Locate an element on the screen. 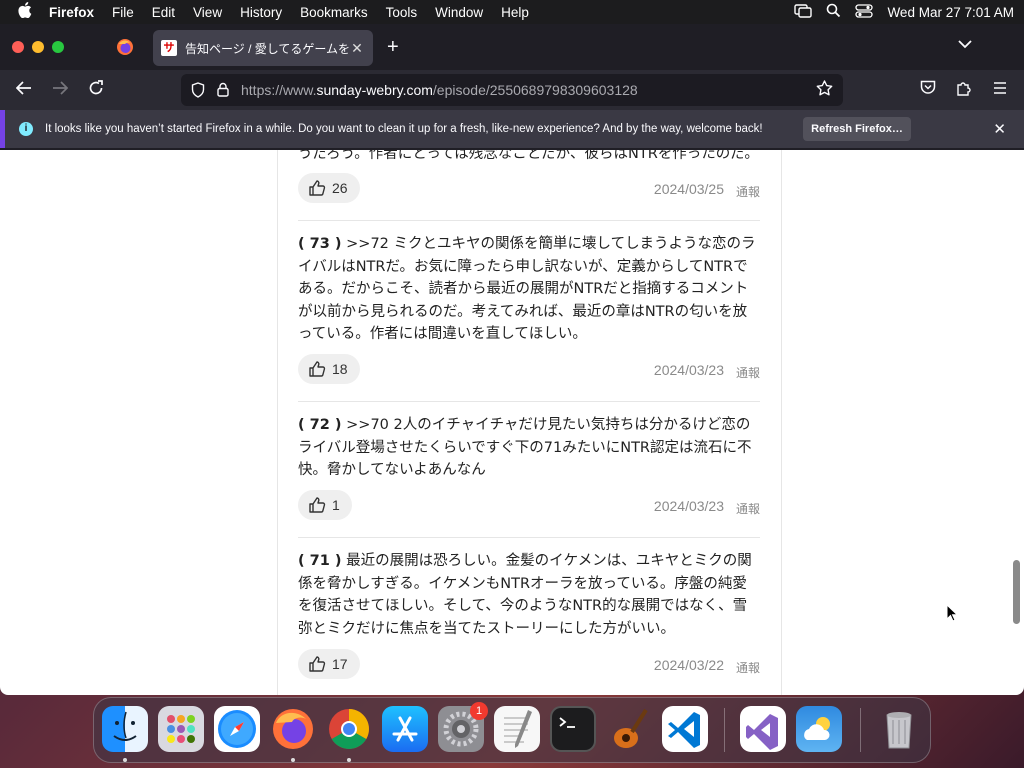 Image resolution: width=1024 pixels, height=768 pixels. url-scheme: https://www. is located at coordinates (279, 90).